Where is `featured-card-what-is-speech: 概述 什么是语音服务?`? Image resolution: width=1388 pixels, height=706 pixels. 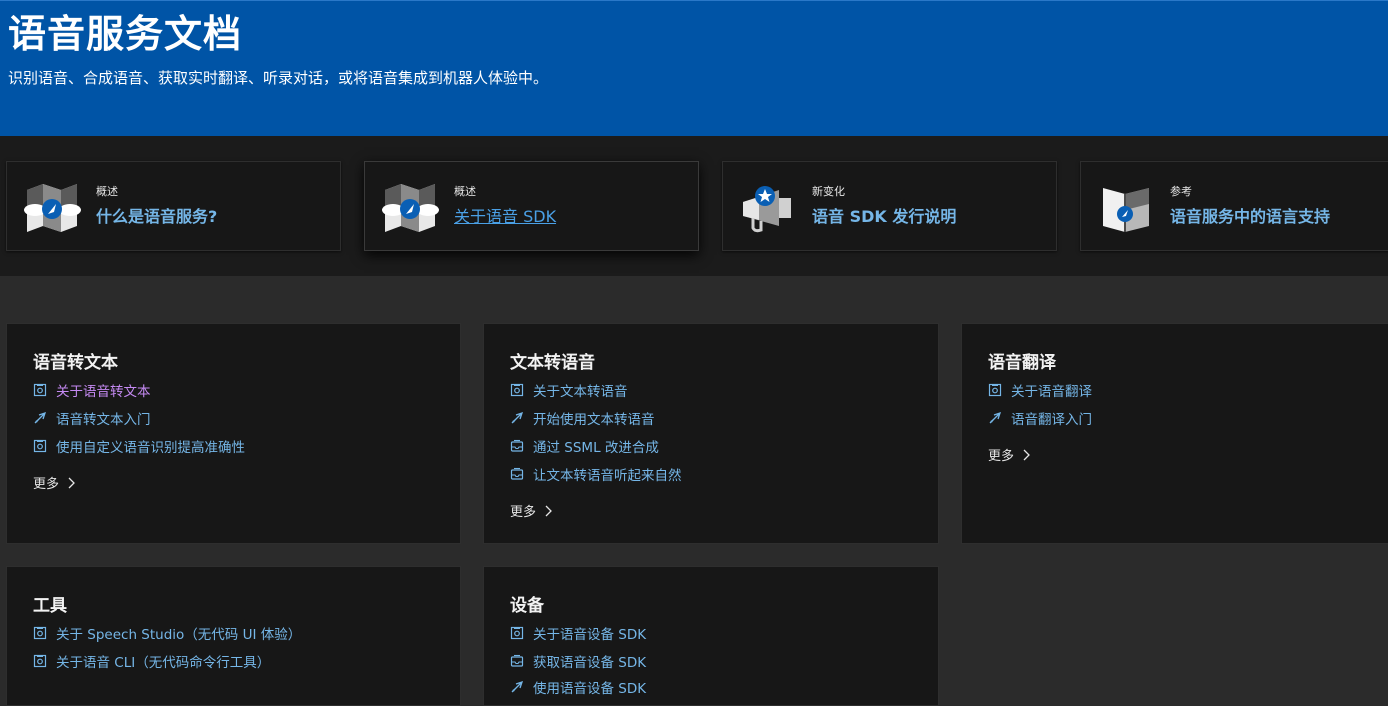
featured-card-what-is-speech: 概述 什么是语音服务? is located at coordinates (173, 206).